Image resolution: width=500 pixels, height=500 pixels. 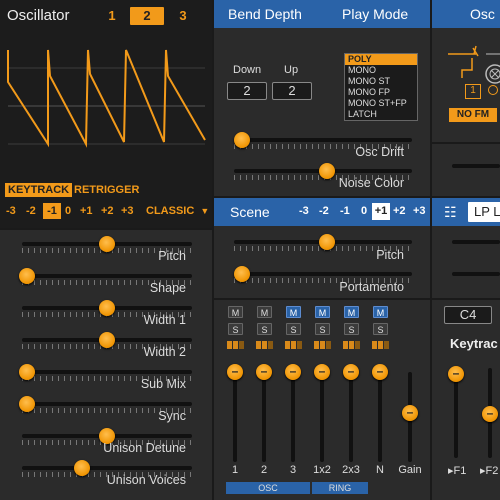 What do you see at coordinates (235, 470) in the screenshot?
I see `channel-label: 1` at bounding box center [235, 470].